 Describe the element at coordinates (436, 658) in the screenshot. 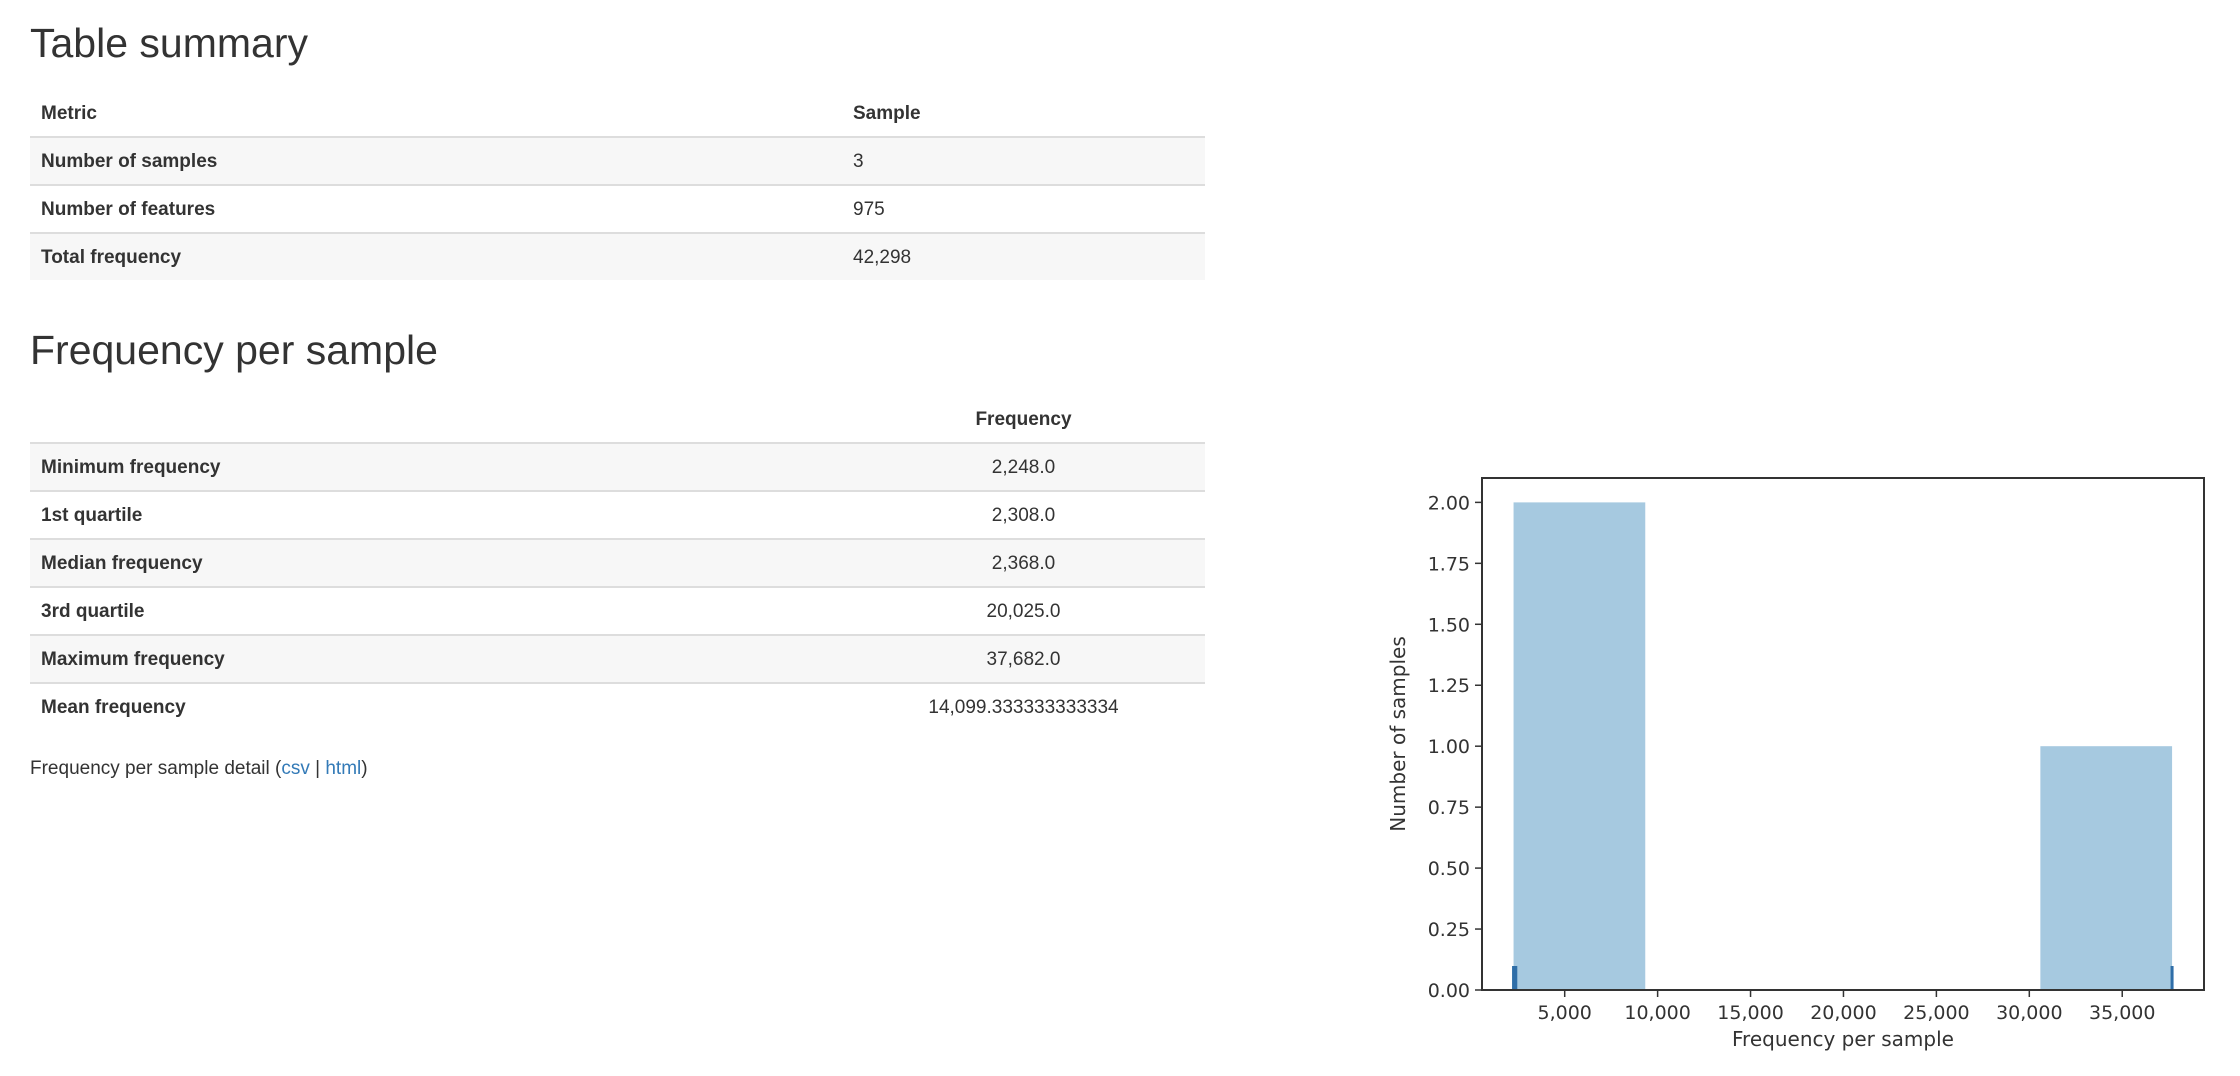

I see `row-label: Maximum frequency` at that location.